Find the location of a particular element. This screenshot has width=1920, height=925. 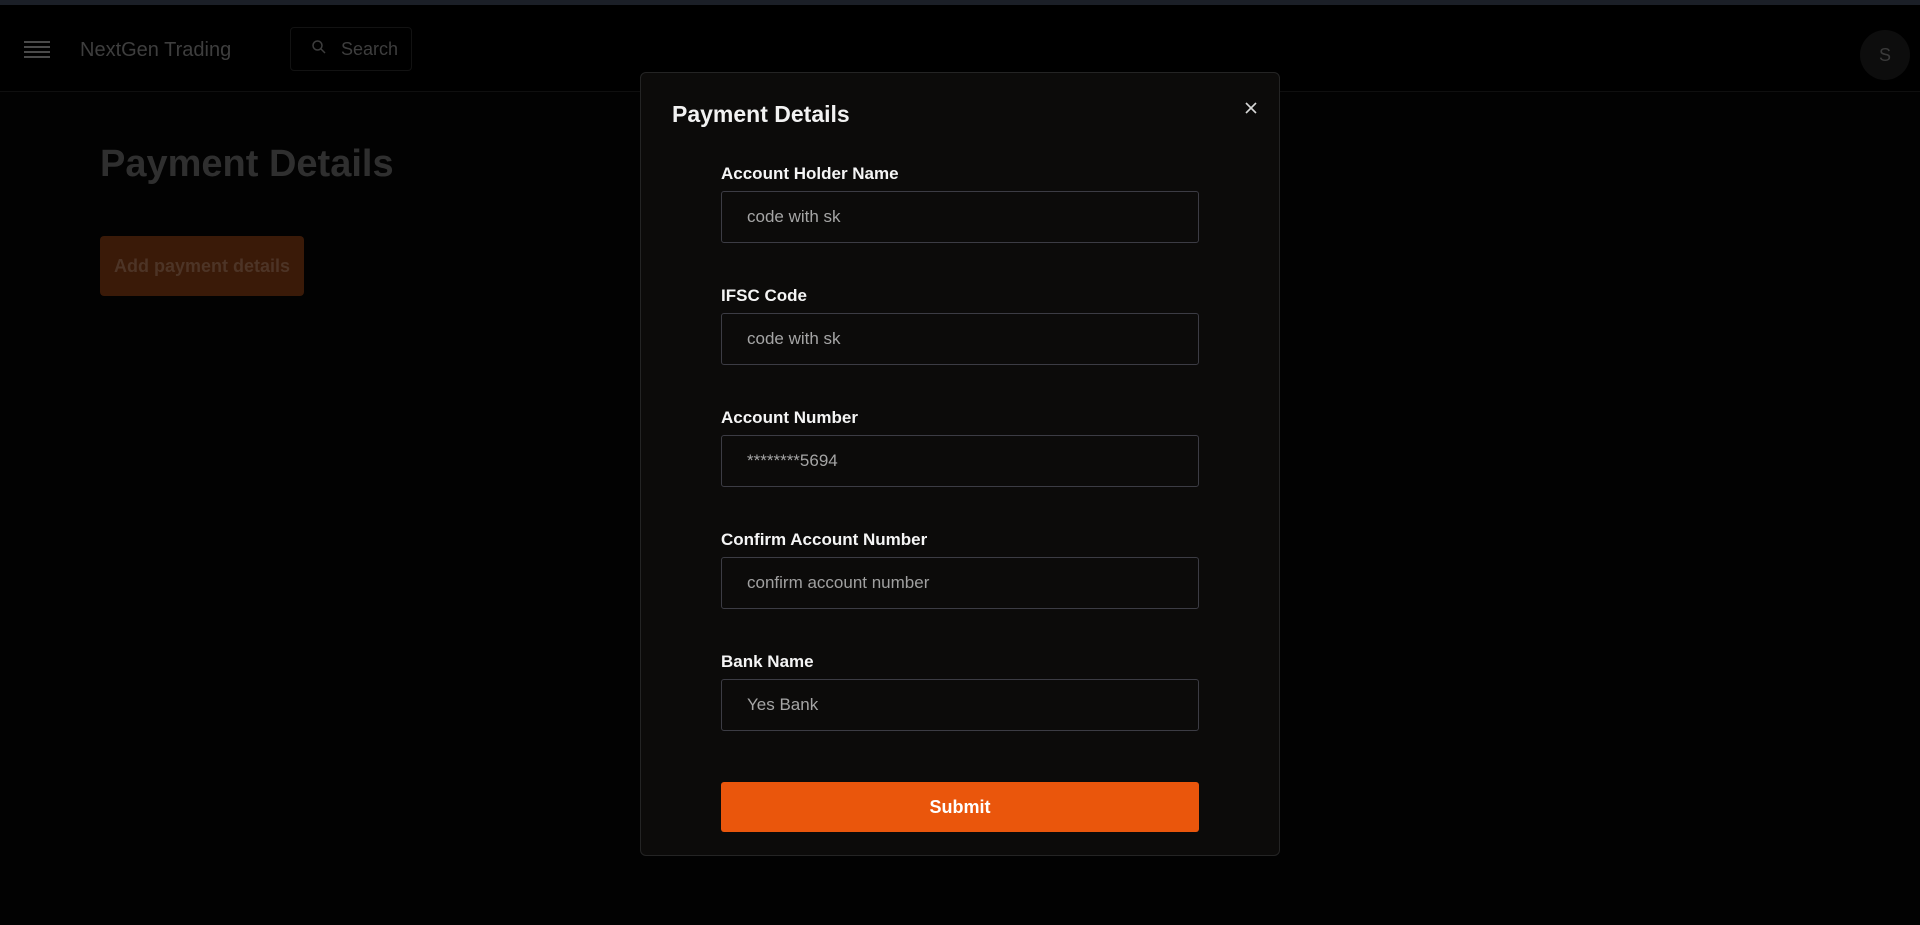

page-title: Payment Details is located at coordinates (247, 164).